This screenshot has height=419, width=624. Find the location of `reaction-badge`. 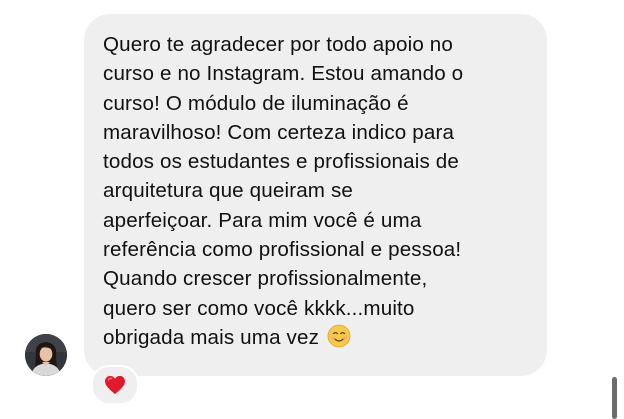

reaction-badge is located at coordinates (115, 385).